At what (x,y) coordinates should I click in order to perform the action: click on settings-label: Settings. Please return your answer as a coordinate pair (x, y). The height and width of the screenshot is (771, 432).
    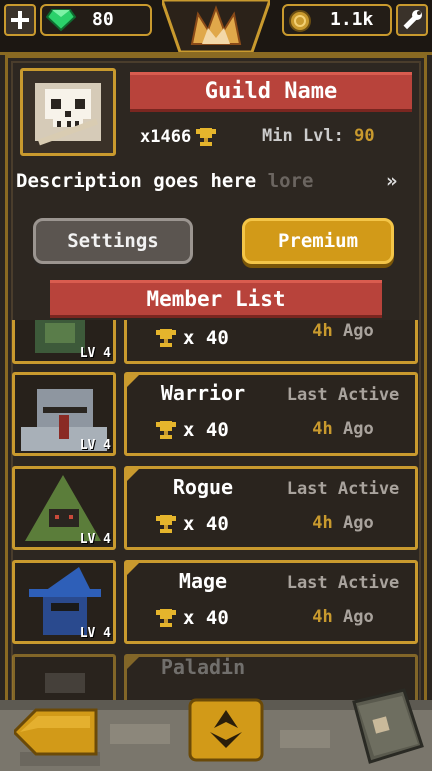
    Looking at the image, I should click on (113, 241).